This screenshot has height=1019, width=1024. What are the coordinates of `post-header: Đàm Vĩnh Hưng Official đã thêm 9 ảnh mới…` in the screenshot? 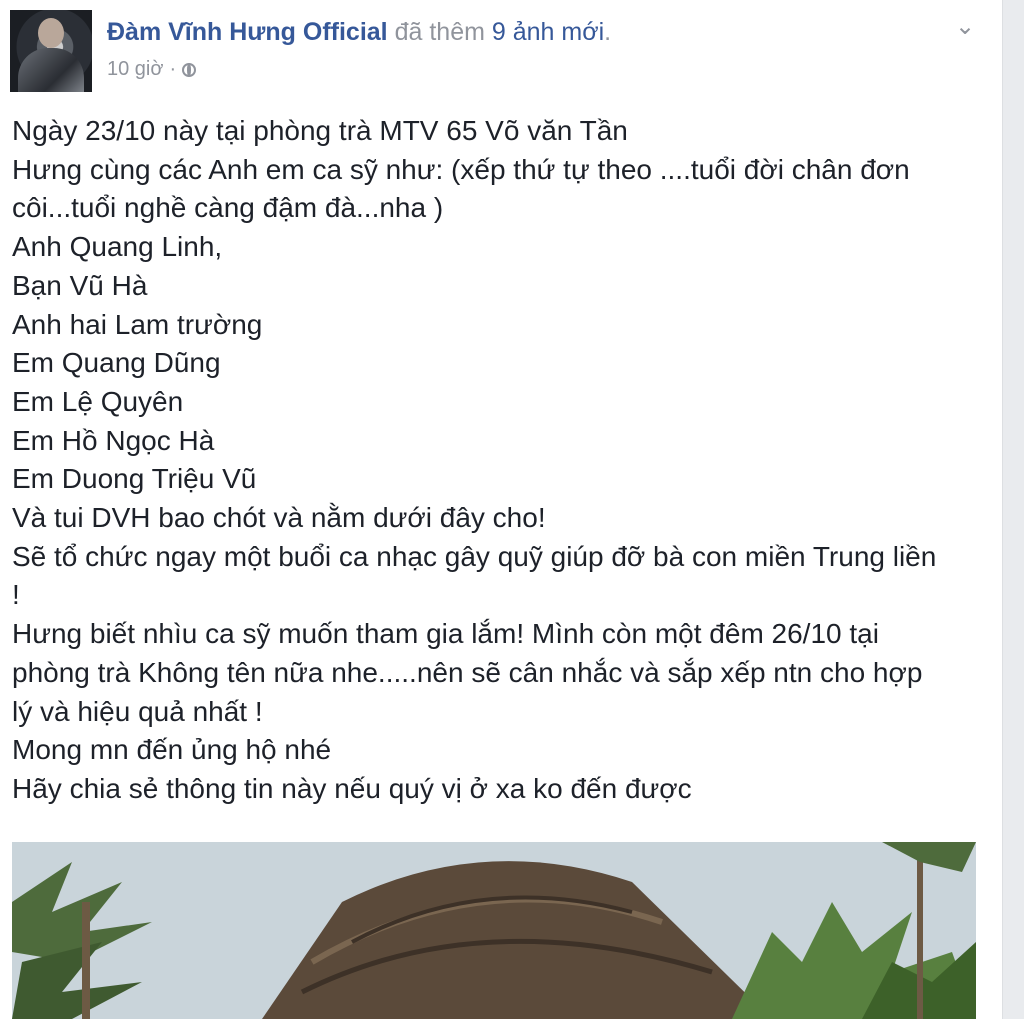 It's located at (359, 32).